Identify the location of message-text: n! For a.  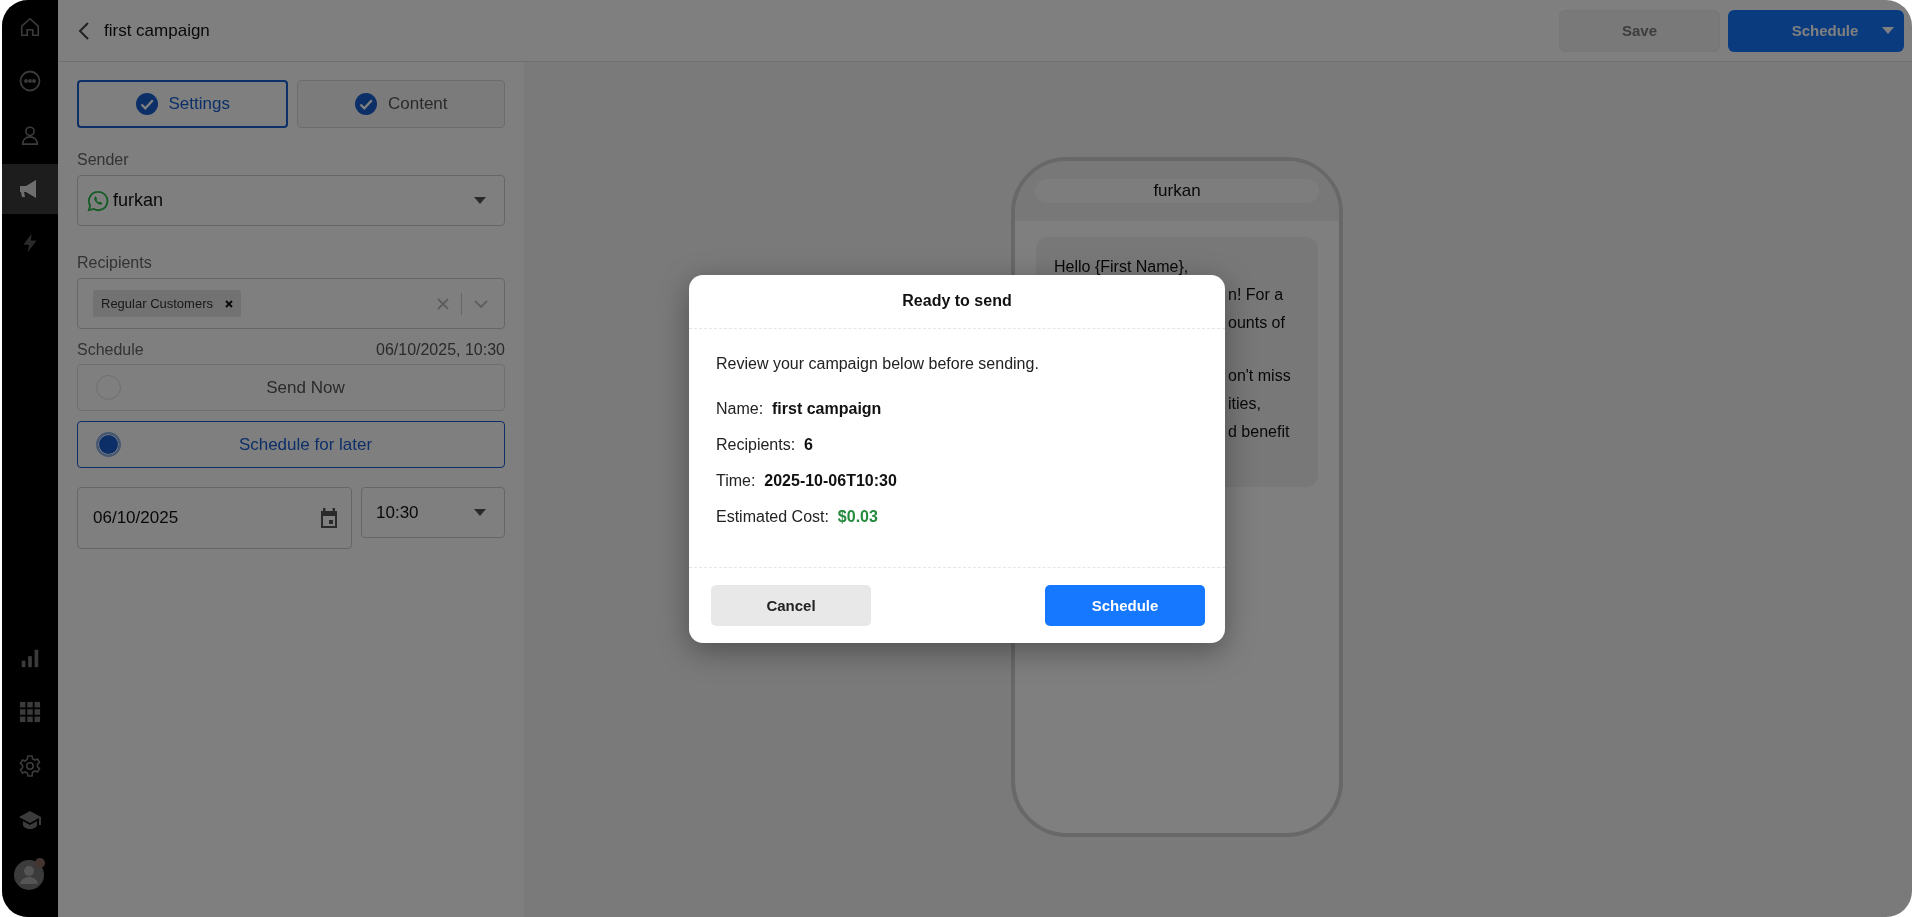
(1256, 295).